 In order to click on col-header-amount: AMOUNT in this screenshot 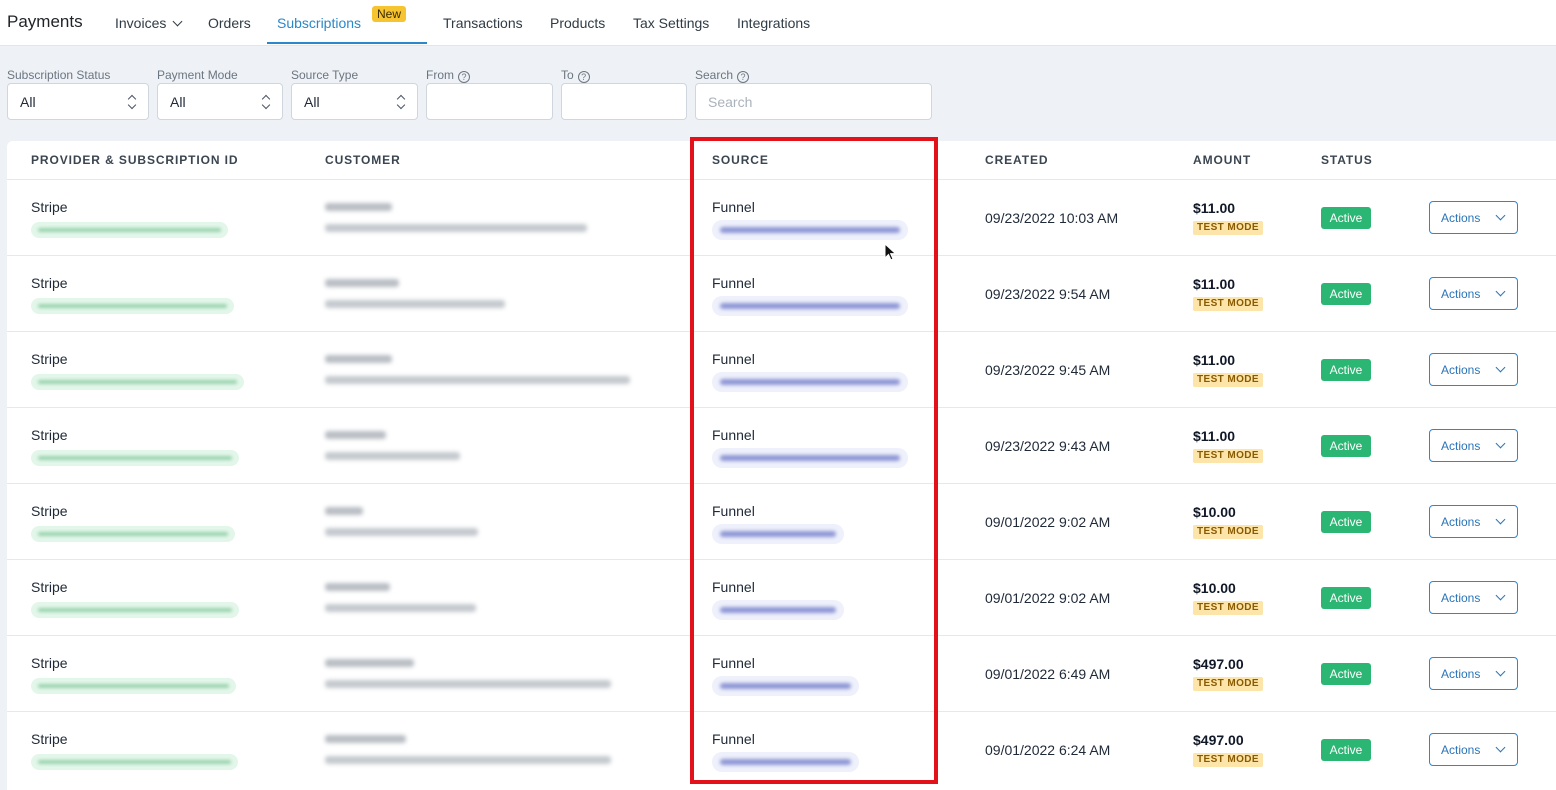, I will do `click(1222, 160)`.